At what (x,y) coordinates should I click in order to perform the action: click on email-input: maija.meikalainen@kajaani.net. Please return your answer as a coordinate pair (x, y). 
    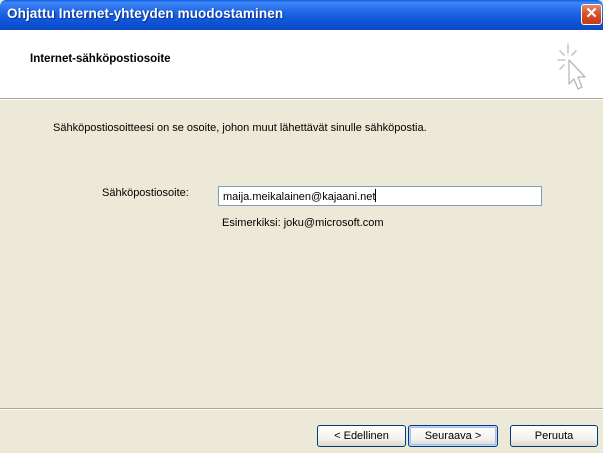
    Looking at the image, I should click on (380, 196).